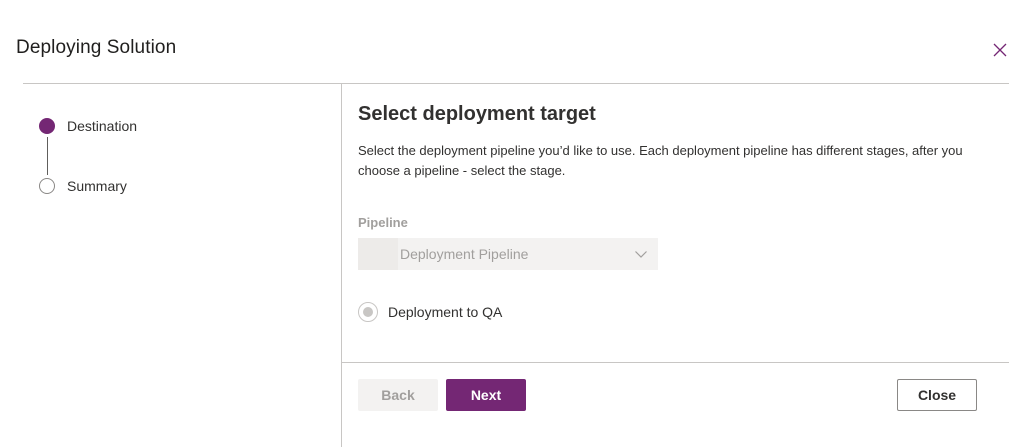  I want to click on pipeline-dropdown: Deployment Pipeline, so click(508, 254).